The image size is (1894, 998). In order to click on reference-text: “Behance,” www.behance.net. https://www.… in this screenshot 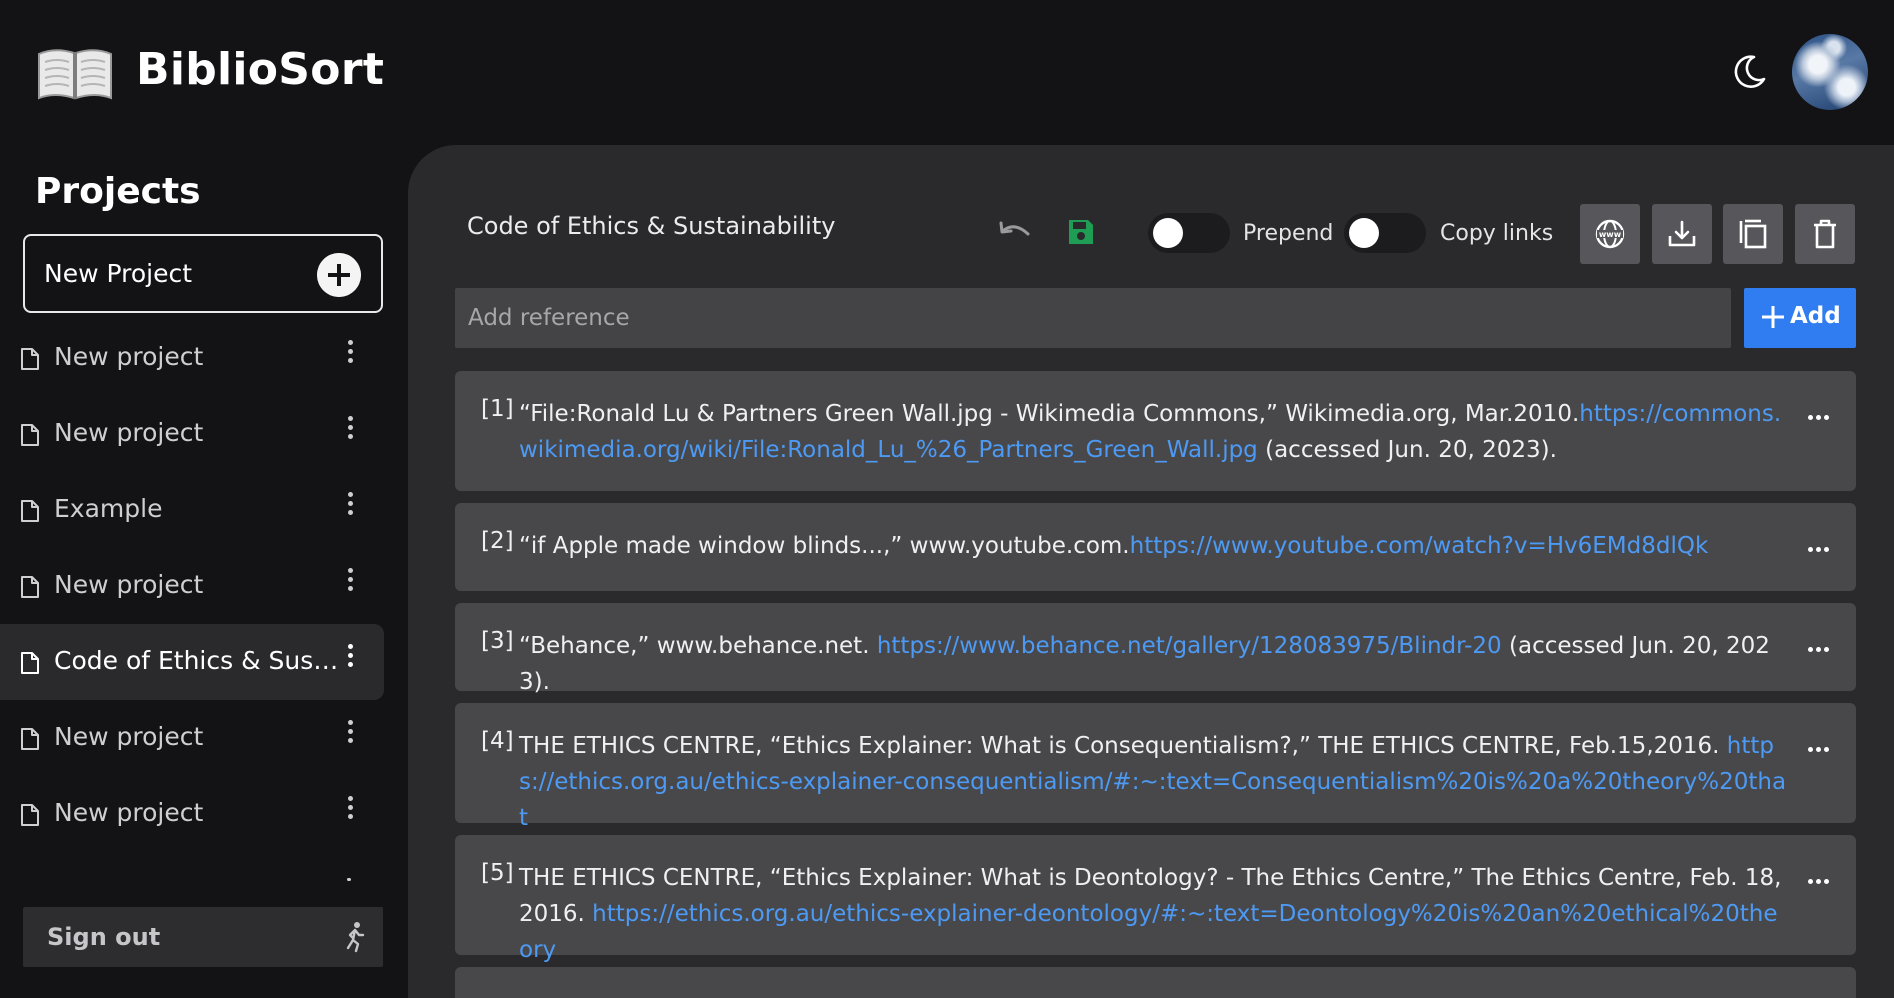, I will do `click(1154, 664)`.